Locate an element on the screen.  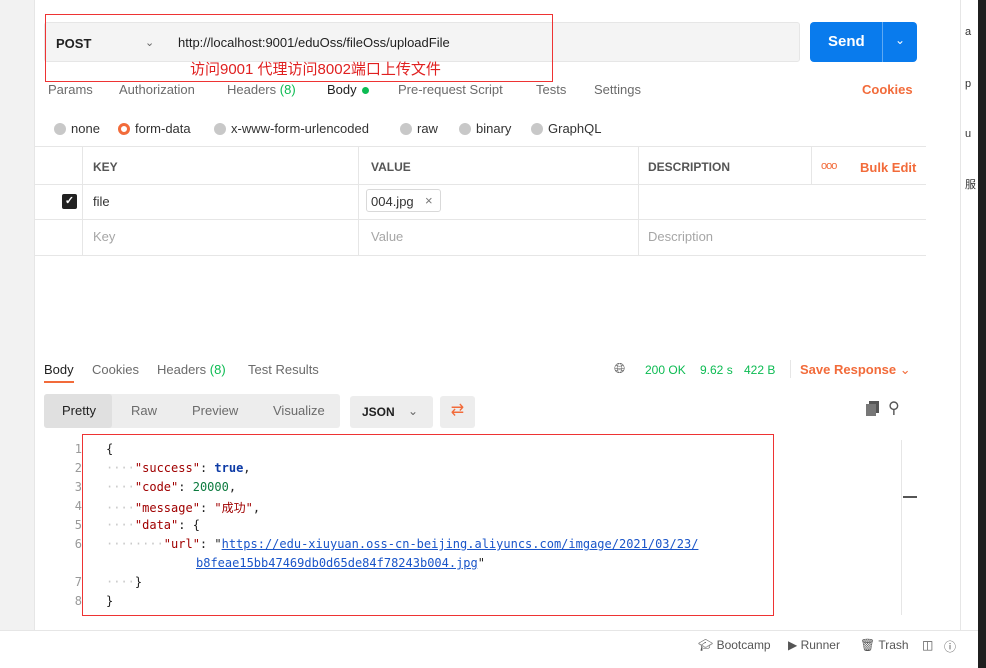
tab-pre-request-script: Pre-request Script is located at coordinates (450, 89).